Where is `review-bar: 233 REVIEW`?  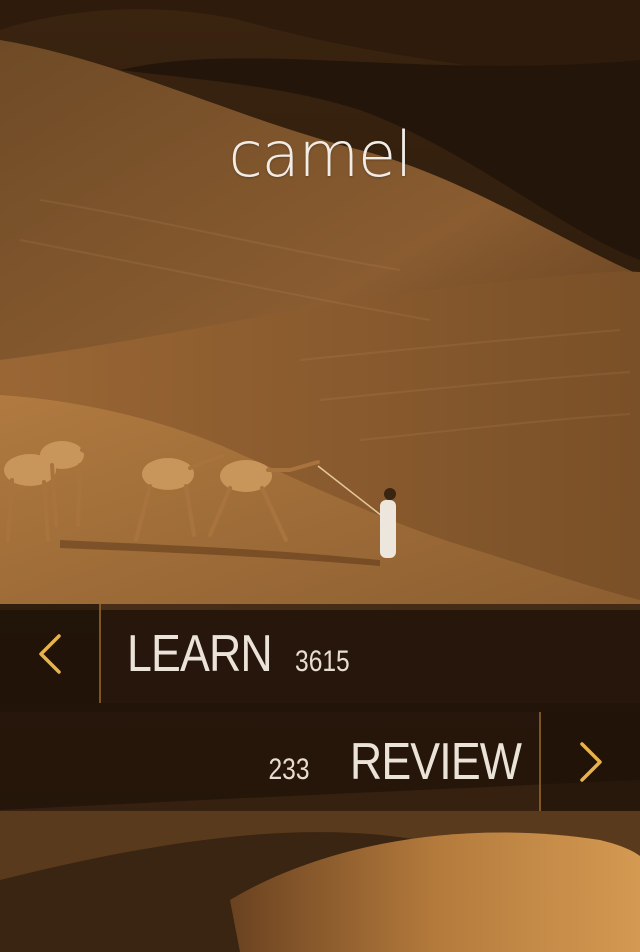
review-bar: 233 REVIEW is located at coordinates (320, 761).